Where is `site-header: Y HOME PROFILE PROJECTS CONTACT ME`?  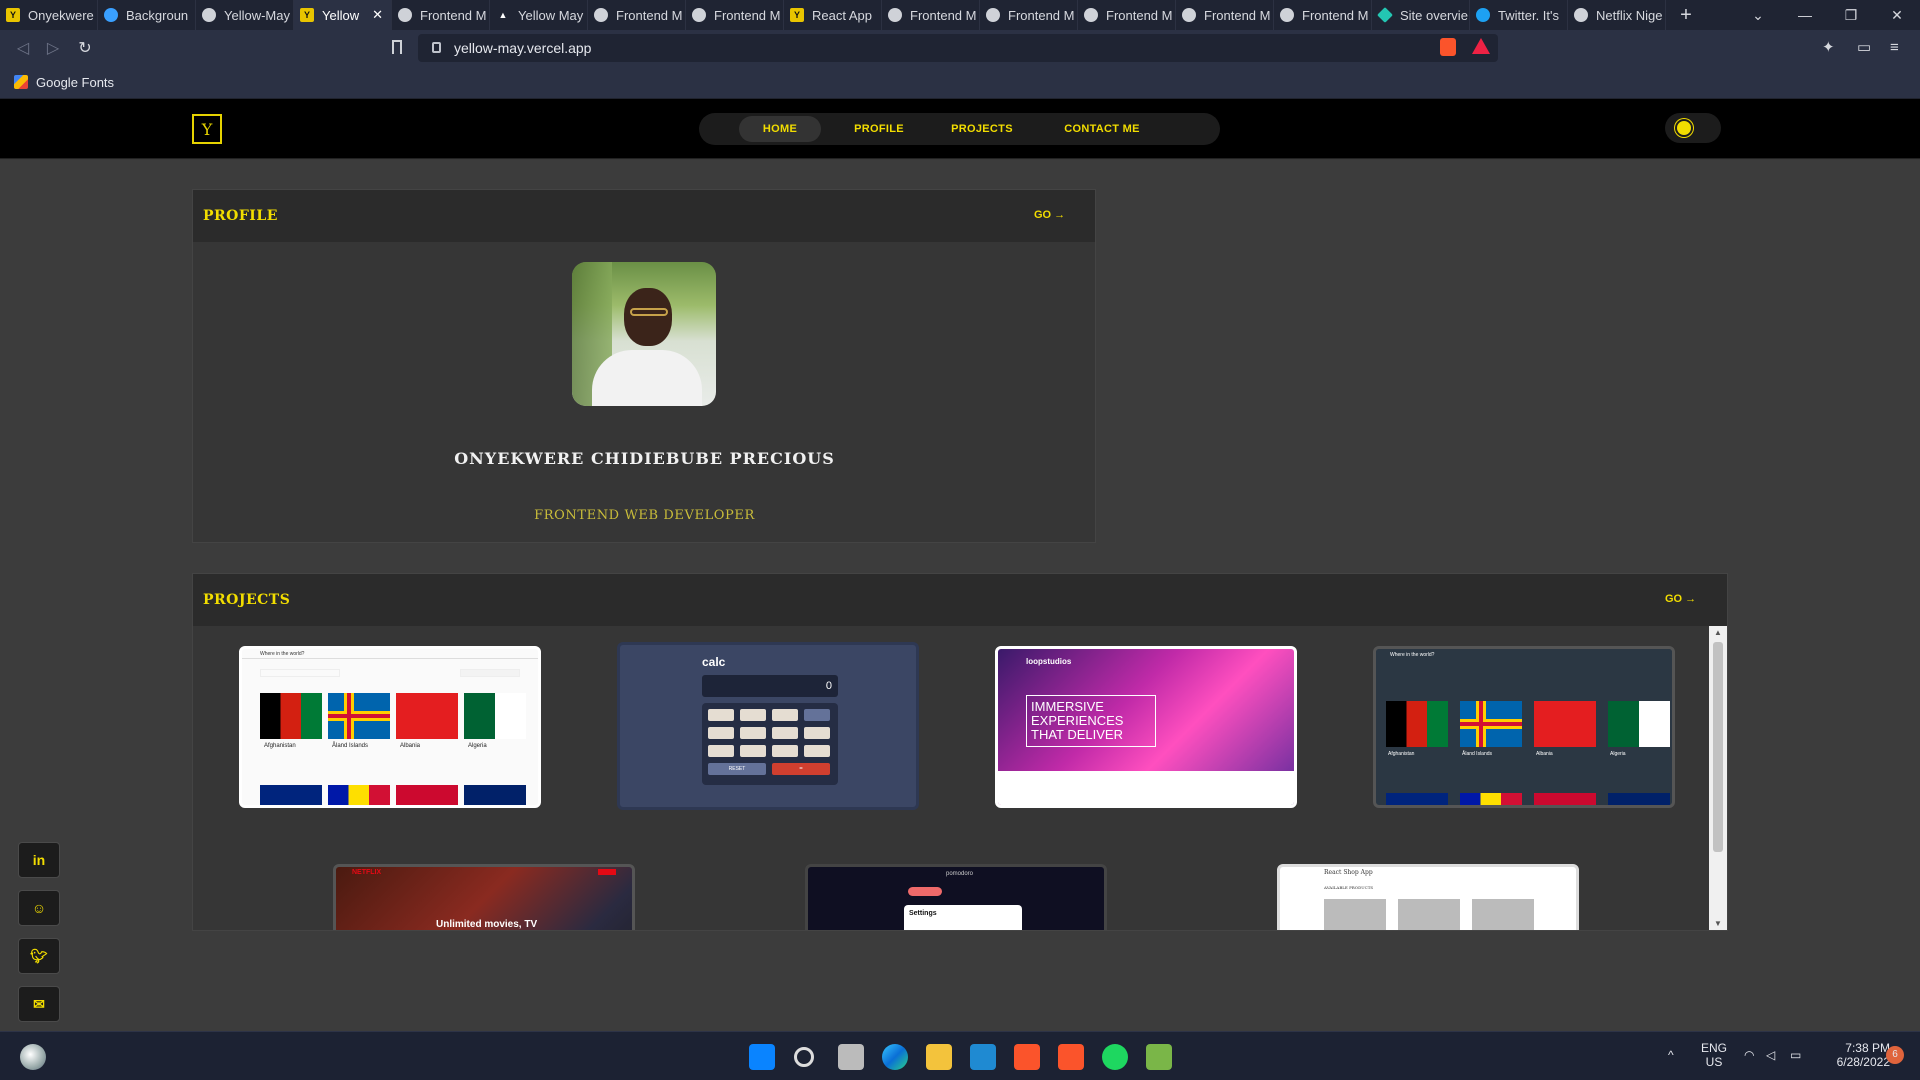 site-header: Y HOME PROFILE PROJECTS CONTACT ME is located at coordinates (960, 129).